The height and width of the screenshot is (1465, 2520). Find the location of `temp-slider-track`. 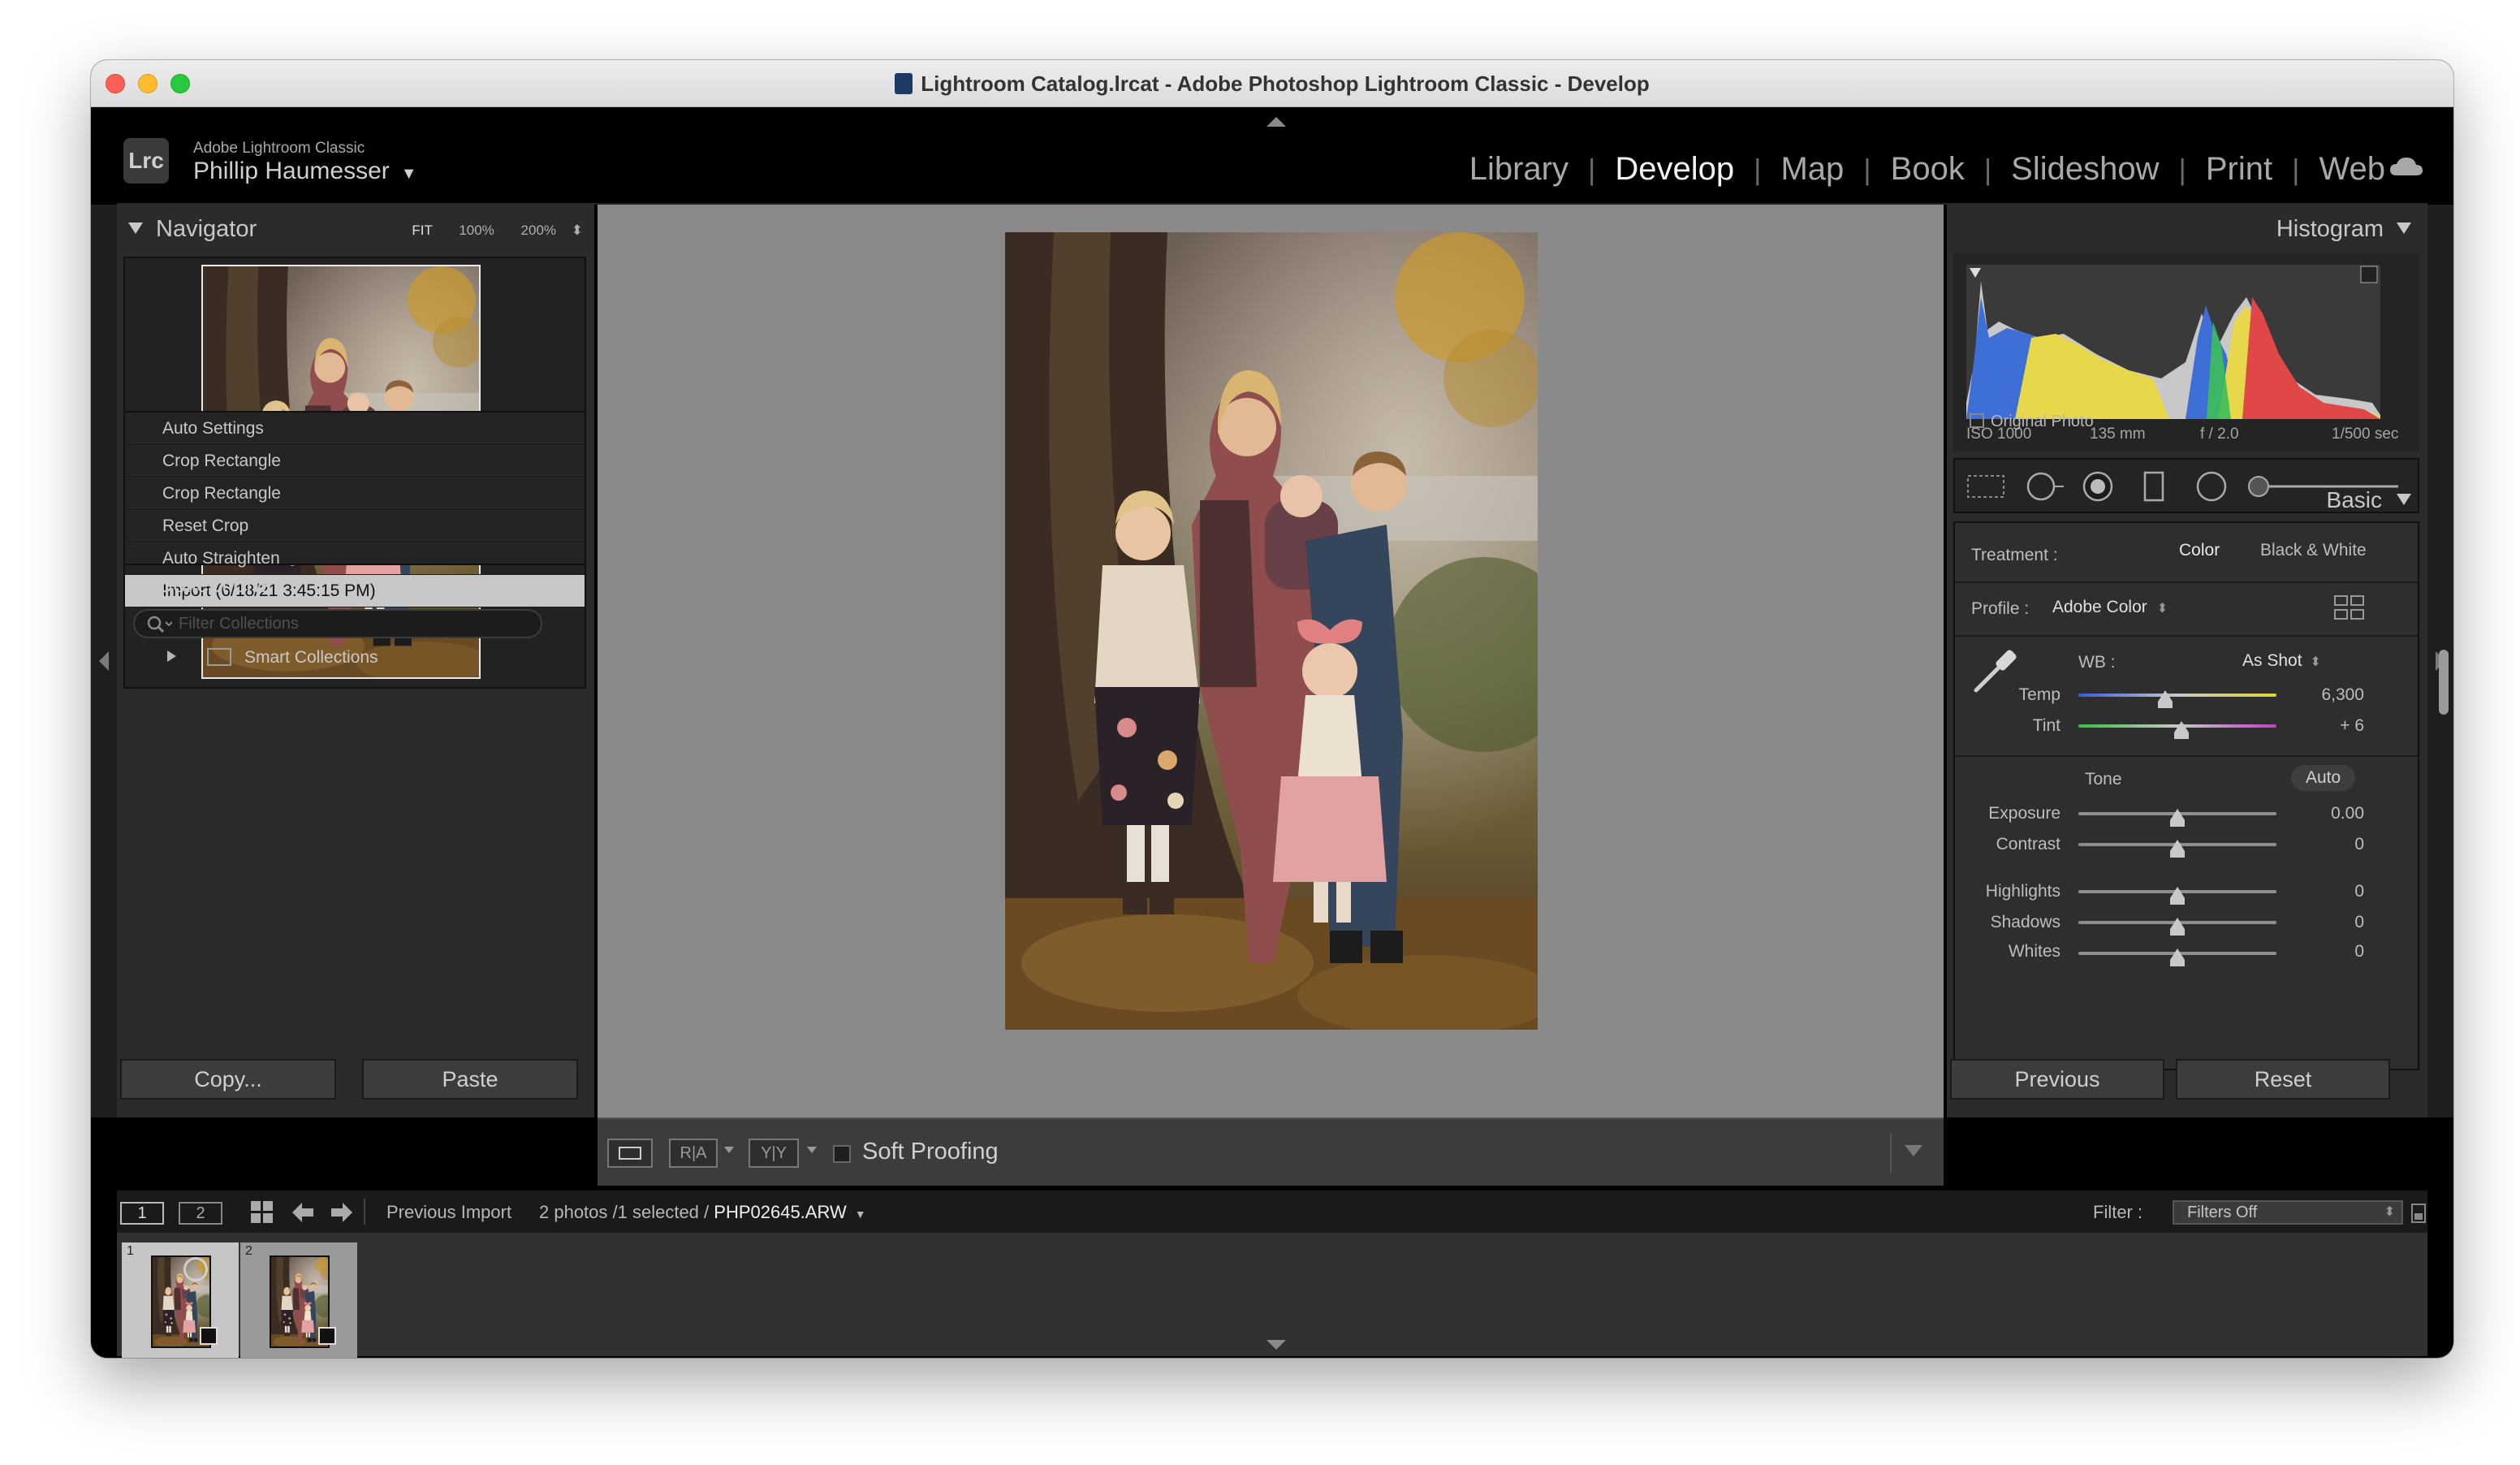

temp-slider-track is located at coordinates (2177, 695).